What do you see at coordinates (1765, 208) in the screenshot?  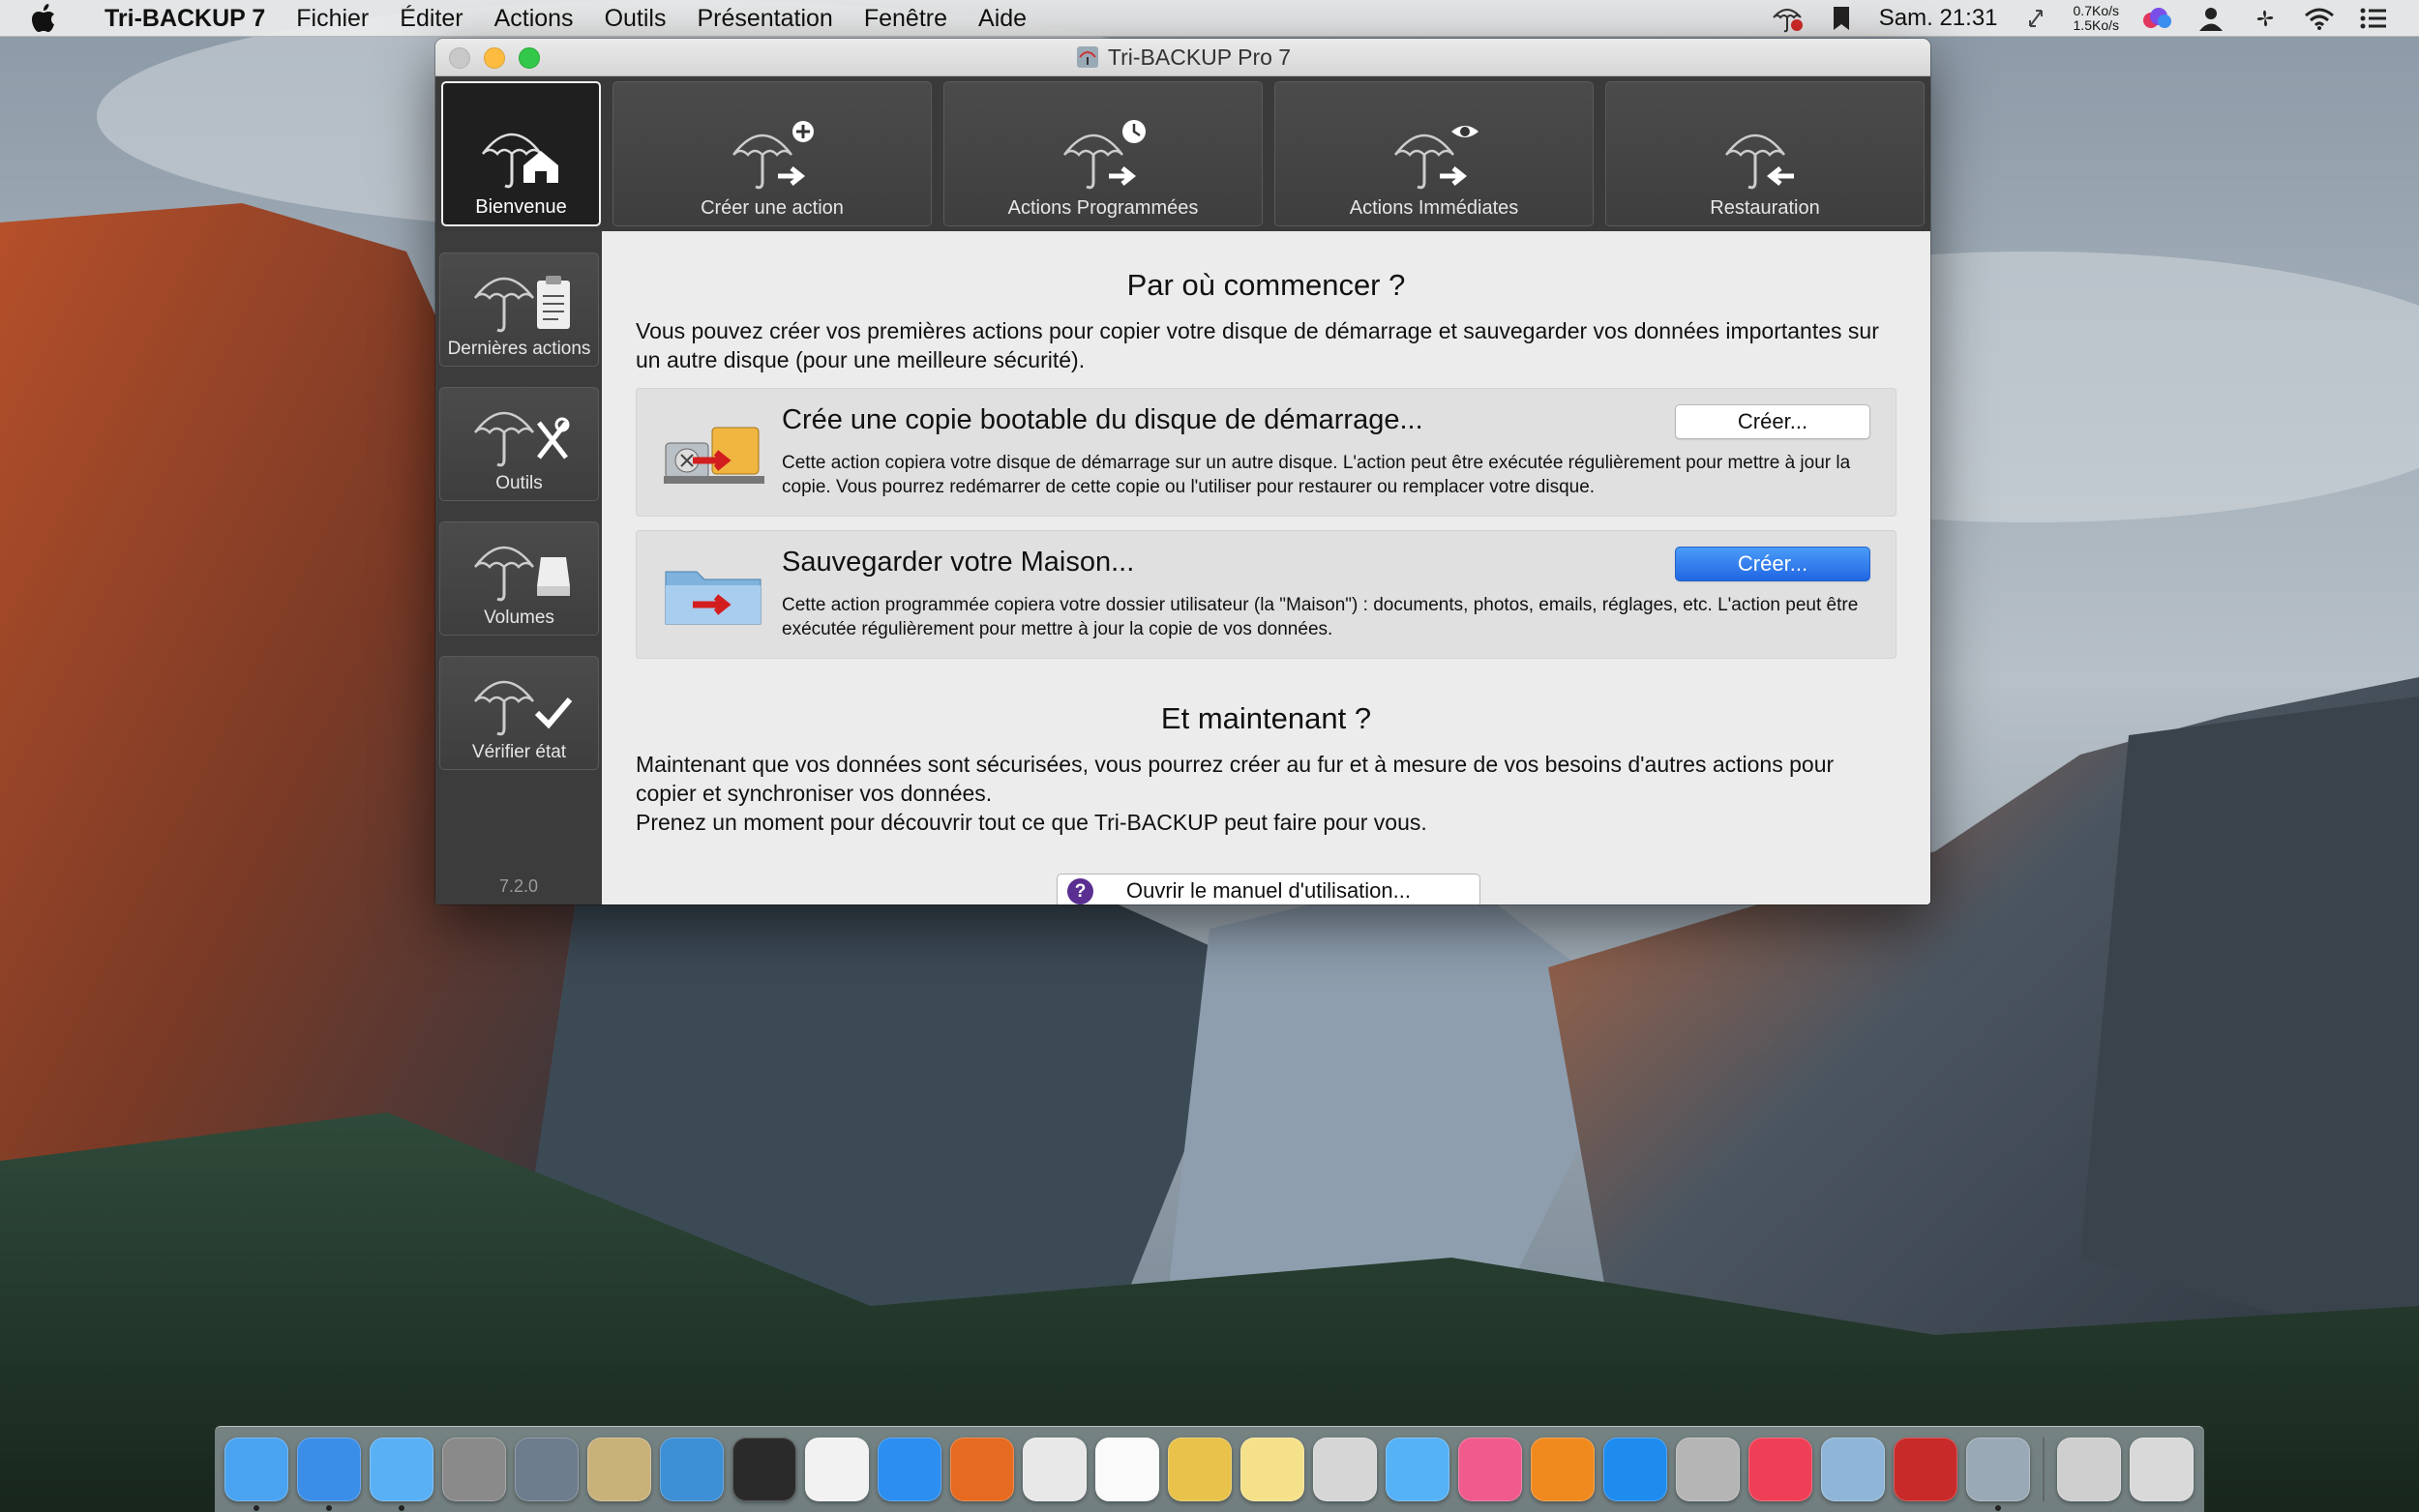 I see `toolbar-restauration-label: Restauration` at bounding box center [1765, 208].